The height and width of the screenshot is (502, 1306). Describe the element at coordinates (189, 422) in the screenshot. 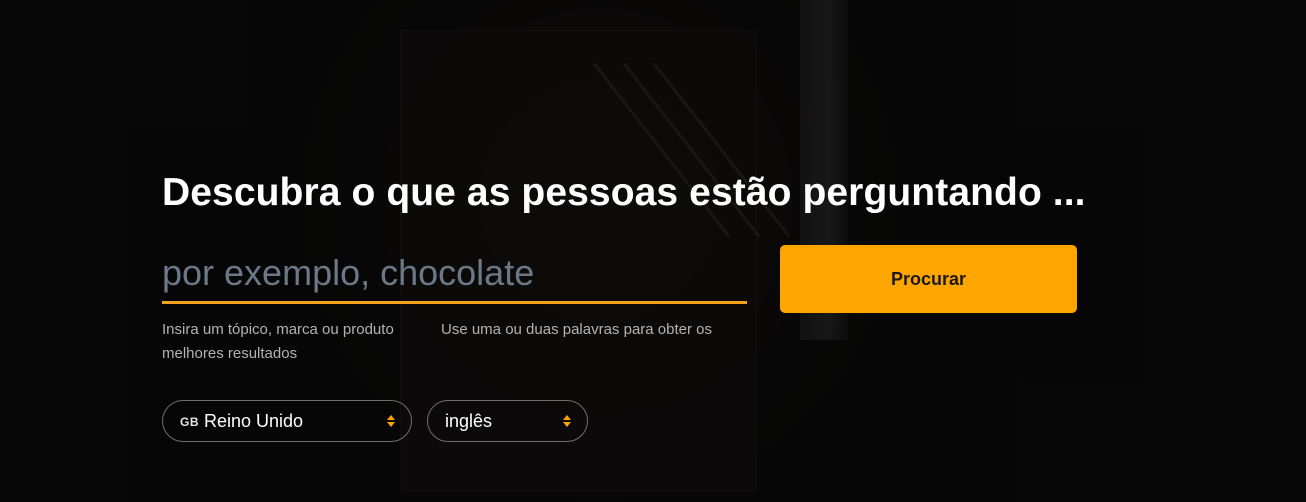

I see `country-flag: GB` at that location.